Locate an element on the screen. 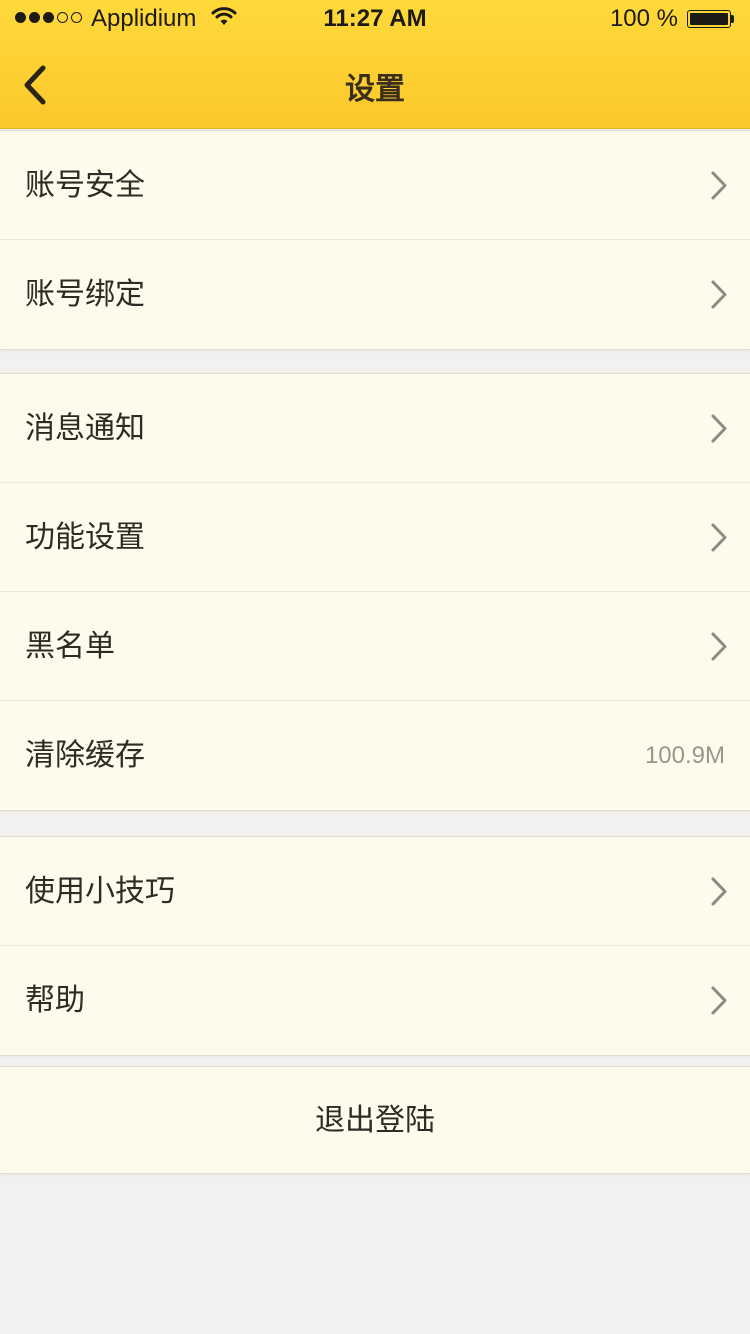 This screenshot has height=1334, width=750. settings-item-tips: 使用小技巧 is located at coordinates (375, 891).